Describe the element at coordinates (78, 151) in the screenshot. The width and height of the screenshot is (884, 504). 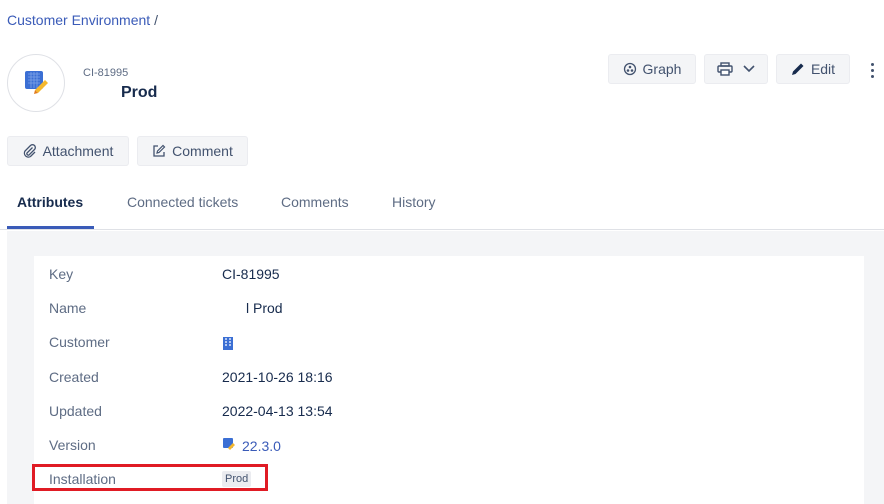
I see `attachment-button-label: Attachment` at that location.